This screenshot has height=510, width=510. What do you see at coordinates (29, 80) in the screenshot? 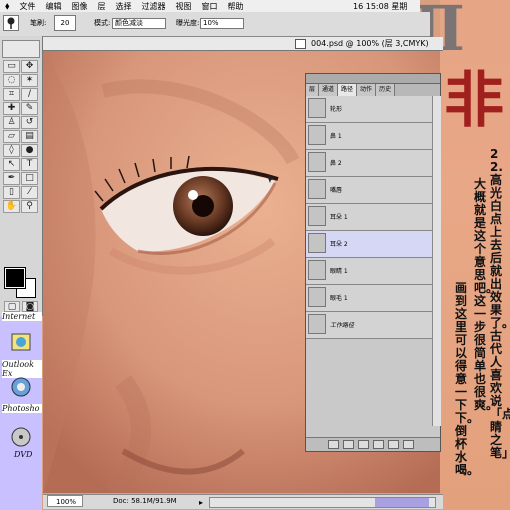
I see `magic-wand-tool-icon: ✶` at bounding box center [29, 80].